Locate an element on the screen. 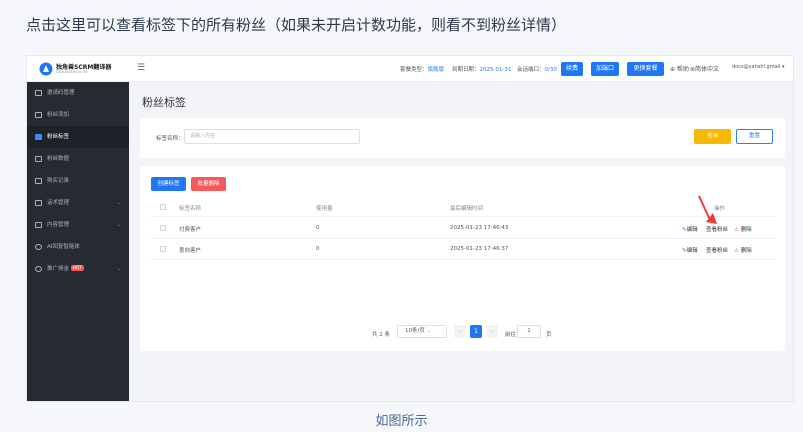 The width and height of the screenshot is (803, 432). renew-button: 续费 is located at coordinates (572, 69).